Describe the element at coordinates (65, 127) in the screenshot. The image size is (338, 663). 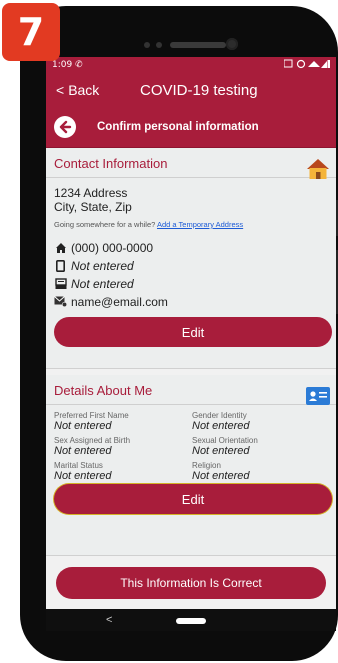
I see `back-arrow-icon` at that location.